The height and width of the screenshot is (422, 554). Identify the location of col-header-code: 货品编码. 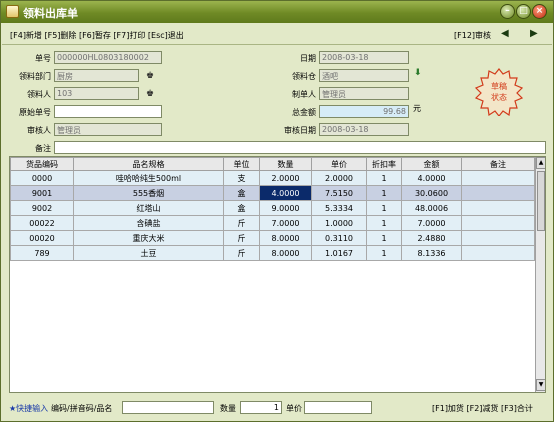
(42, 164).